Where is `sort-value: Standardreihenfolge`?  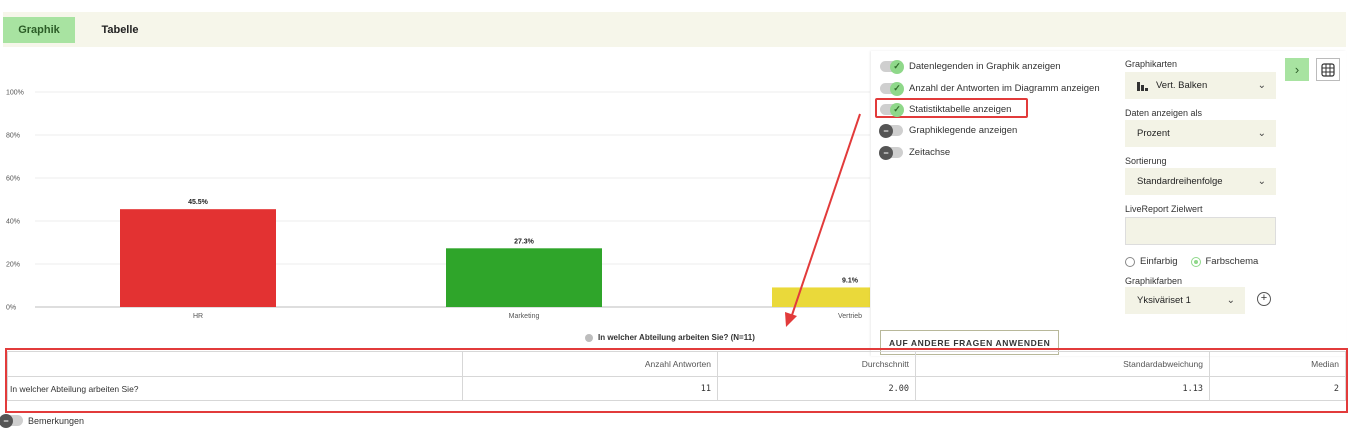 sort-value: Standardreihenfolge is located at coordinates (1180, 181).